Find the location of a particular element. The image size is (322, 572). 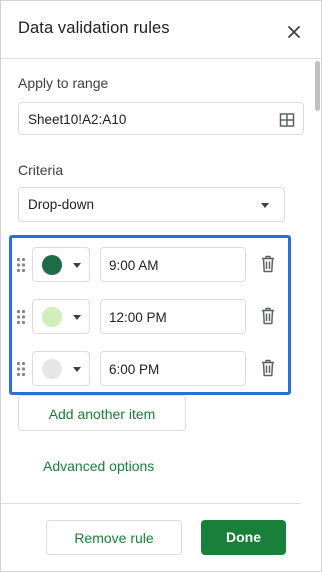

apply-to-range-label: Apply to range is located at coordinates (63, 83).